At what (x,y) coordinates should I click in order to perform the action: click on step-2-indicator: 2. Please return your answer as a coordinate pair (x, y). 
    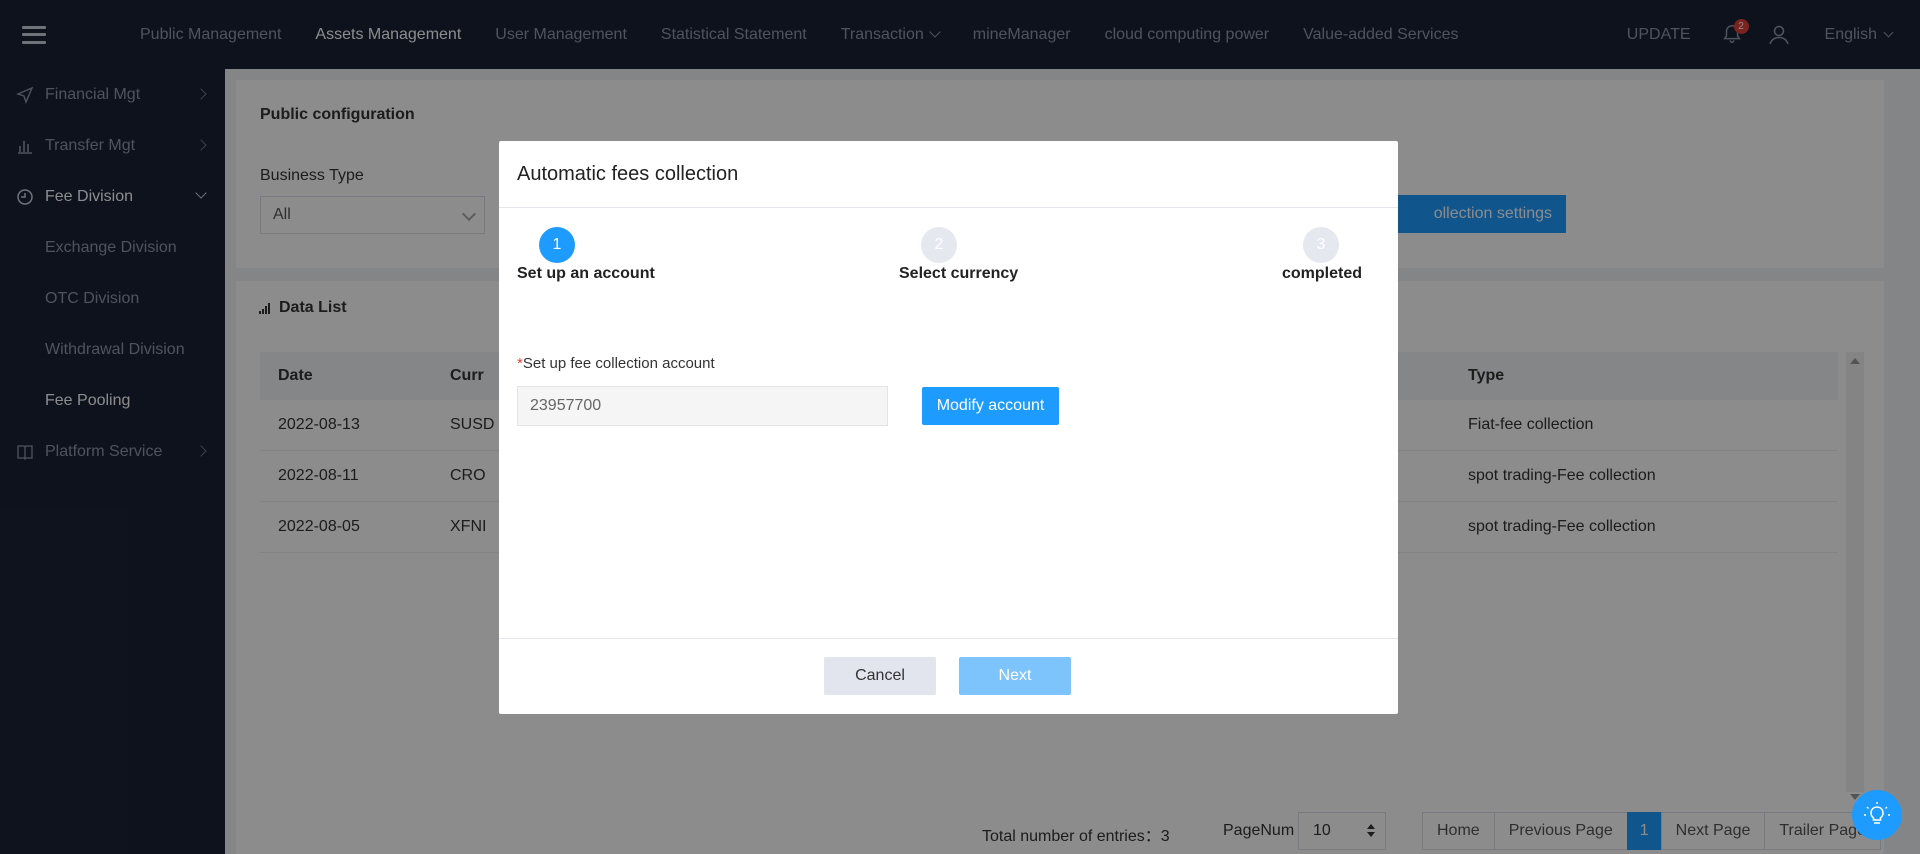
    Looking at the image, I should click on (939, 245).